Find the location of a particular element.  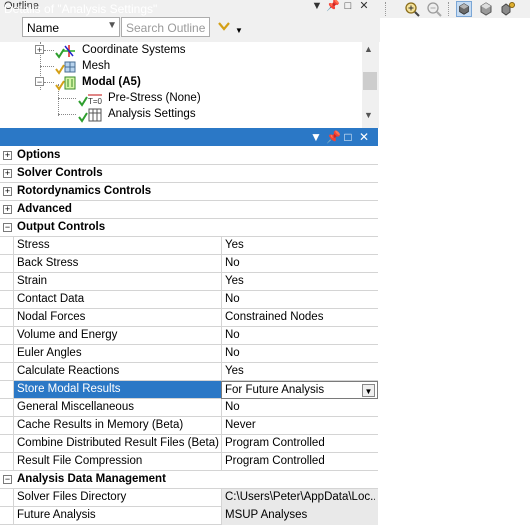

property-row-back-stress: Back Stress No is located at coordinates (189, 264).